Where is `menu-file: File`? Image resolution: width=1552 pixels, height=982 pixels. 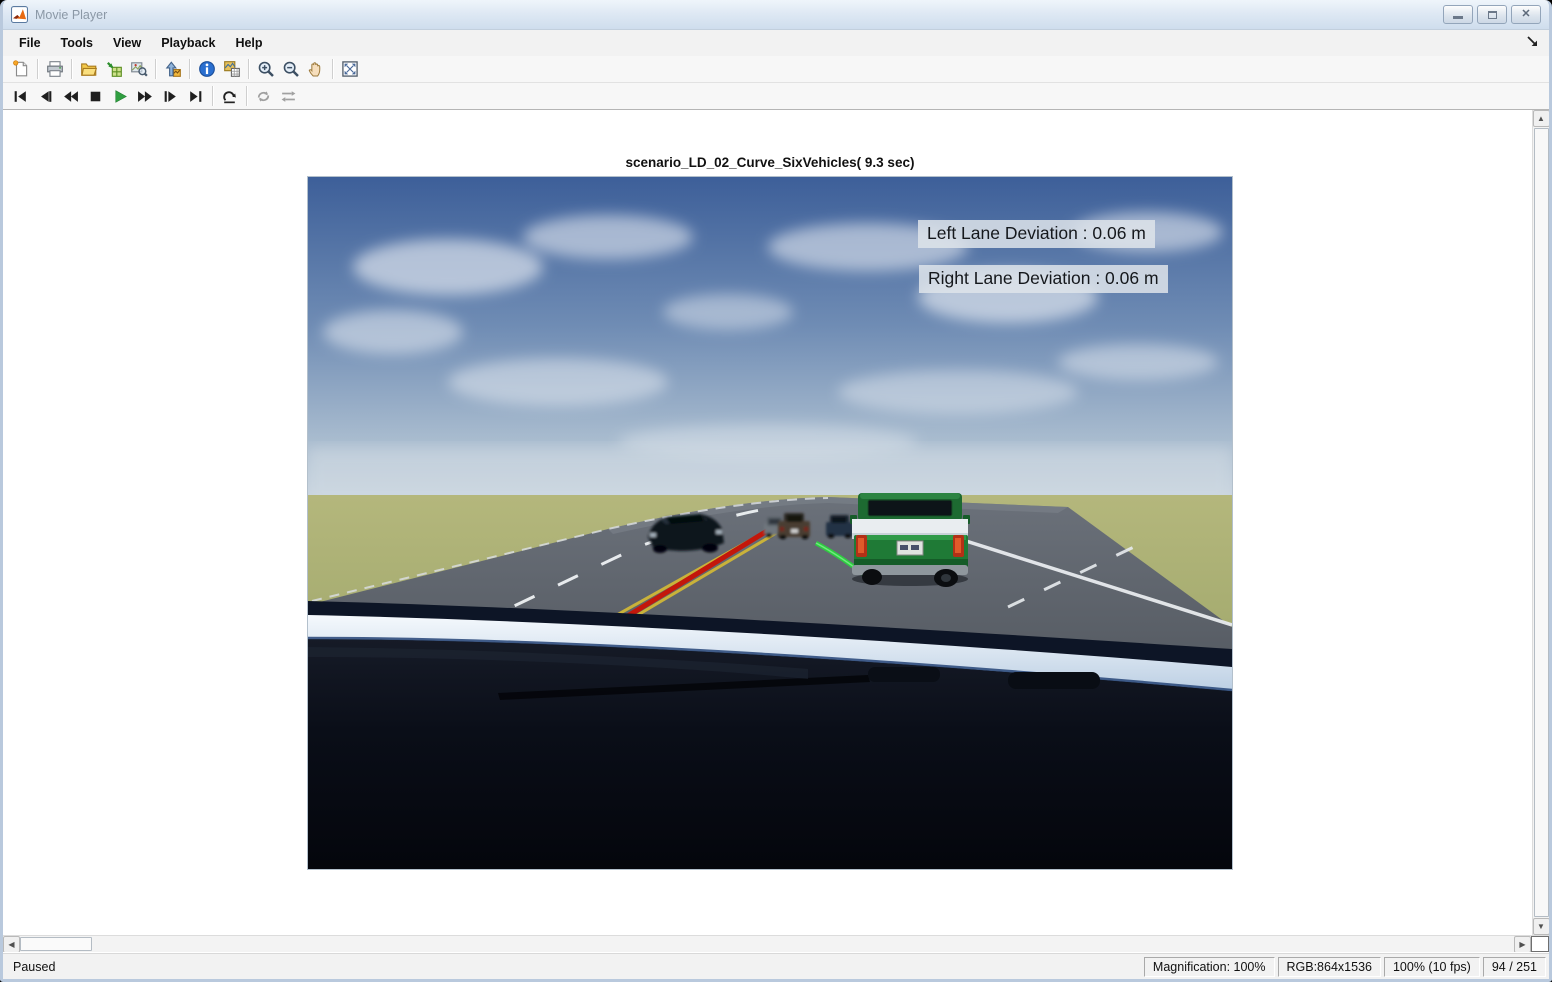 menu-file: File is located at coordinates (30, 43).